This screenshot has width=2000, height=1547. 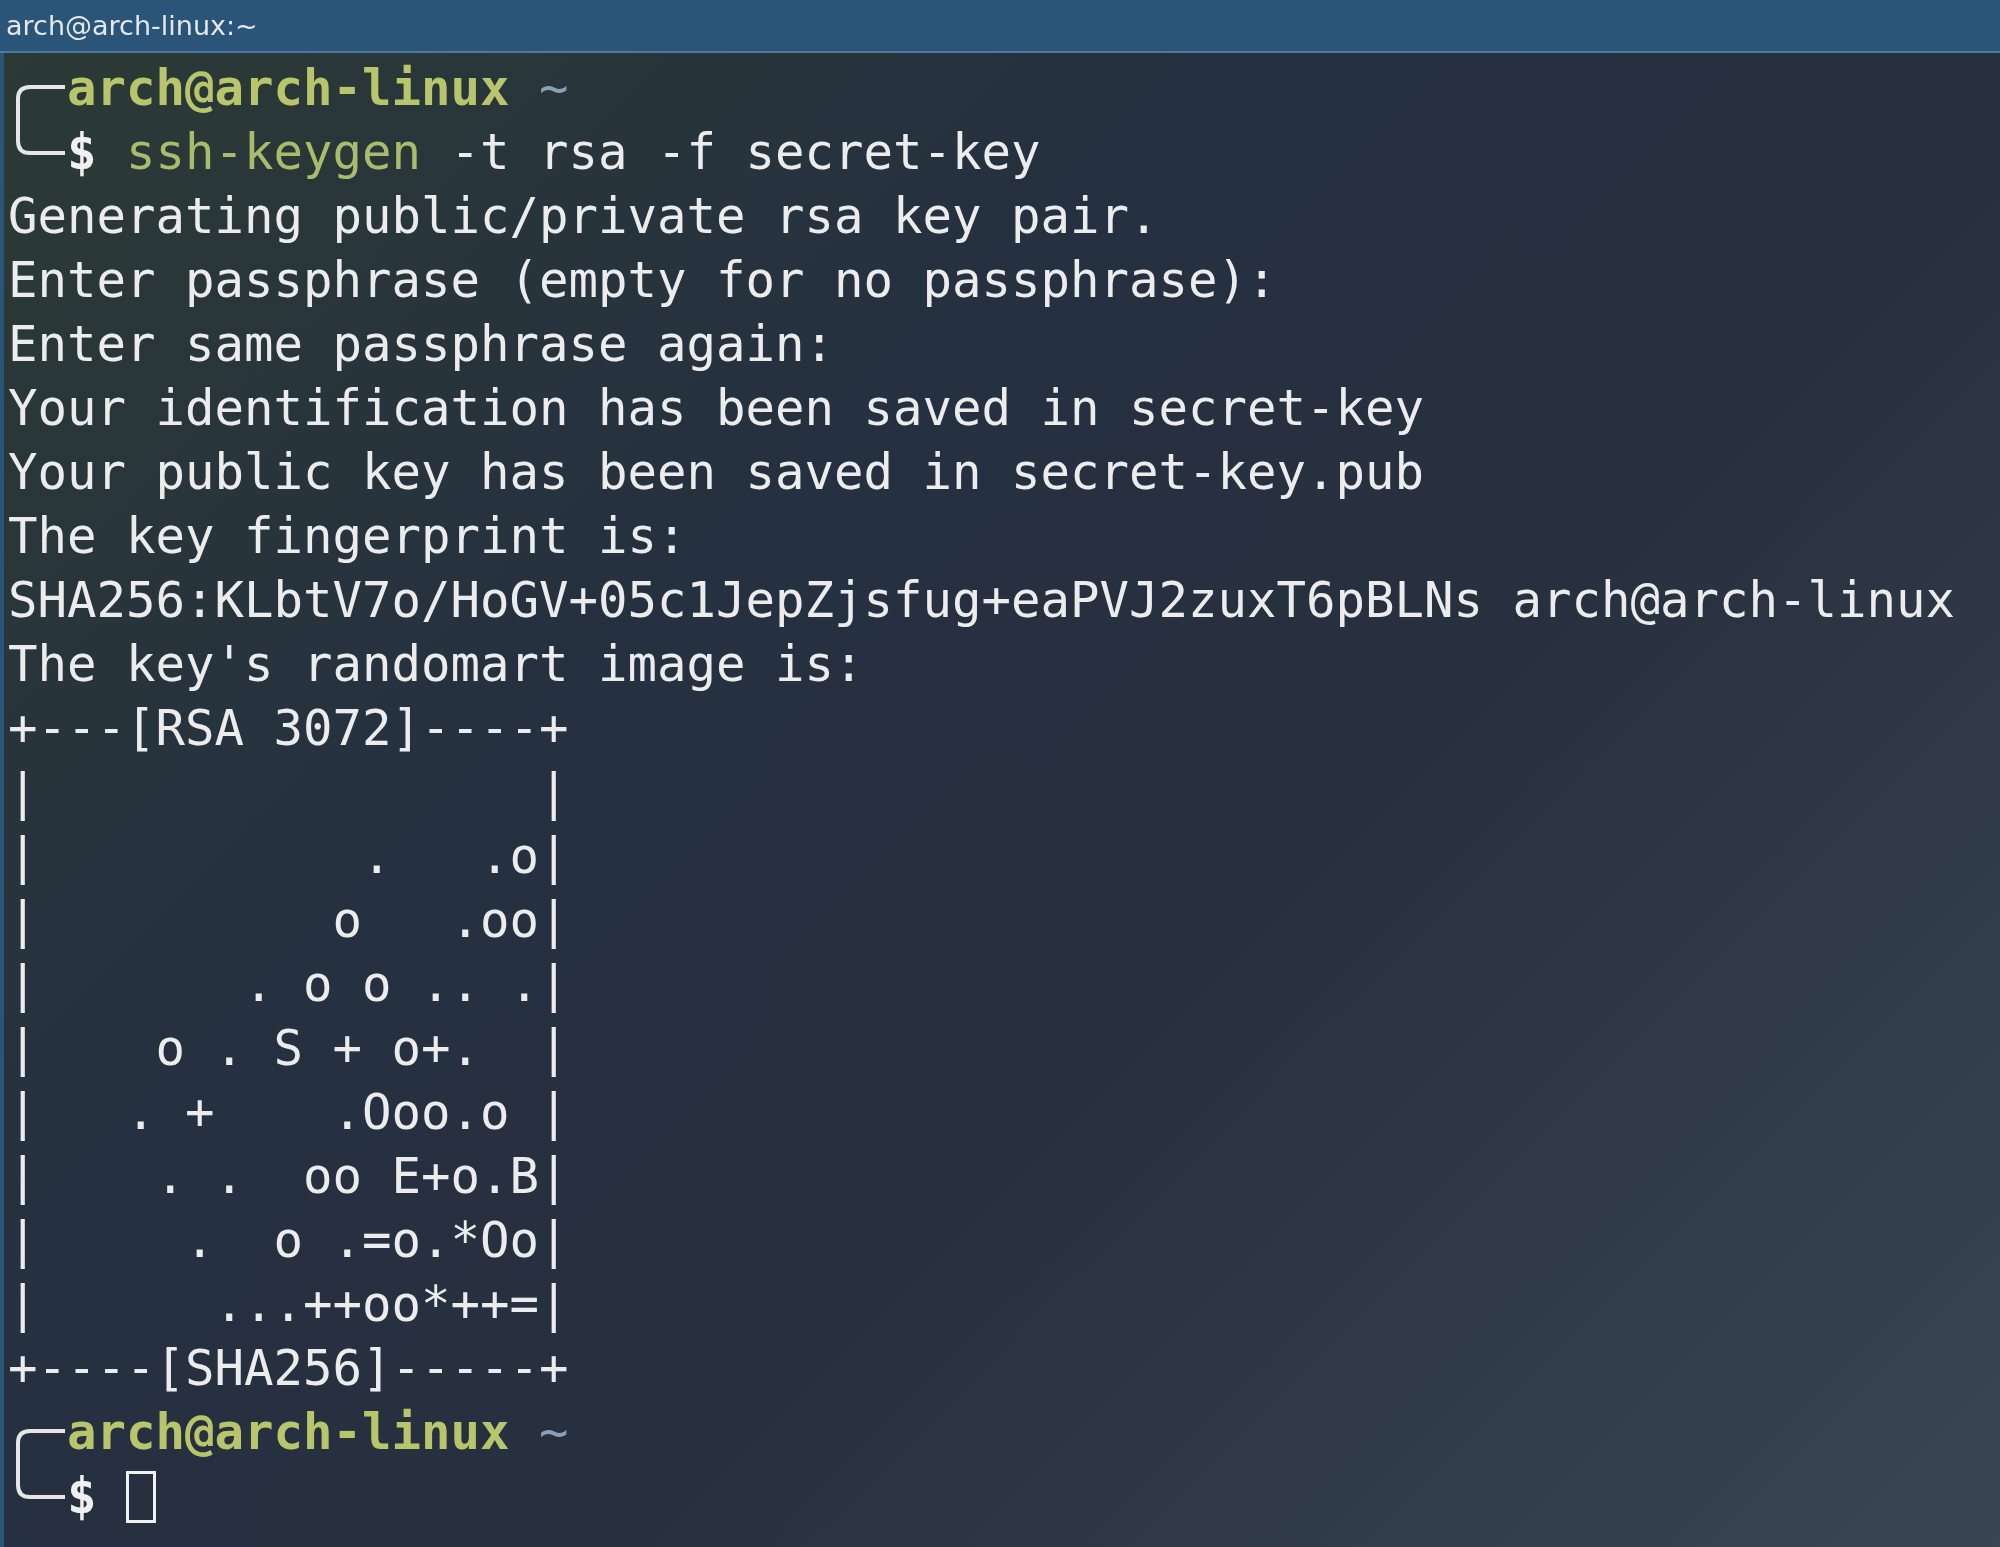 What do you see at coordinates (288, 856) in the screenshot?
I see `randomart-line: | . .o|` at bounding box center [288, 856].